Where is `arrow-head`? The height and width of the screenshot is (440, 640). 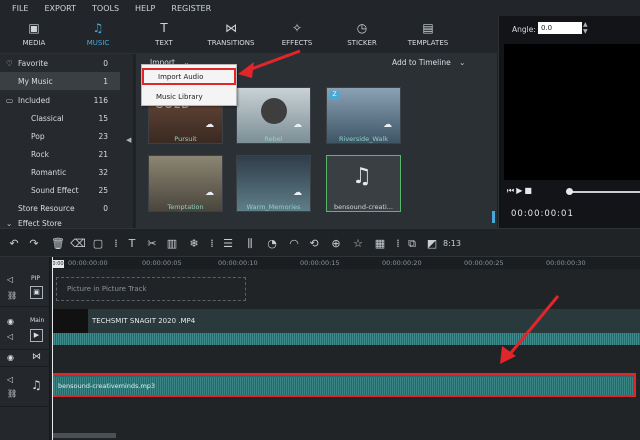
arrow-head is located at coordinates (246, 70).